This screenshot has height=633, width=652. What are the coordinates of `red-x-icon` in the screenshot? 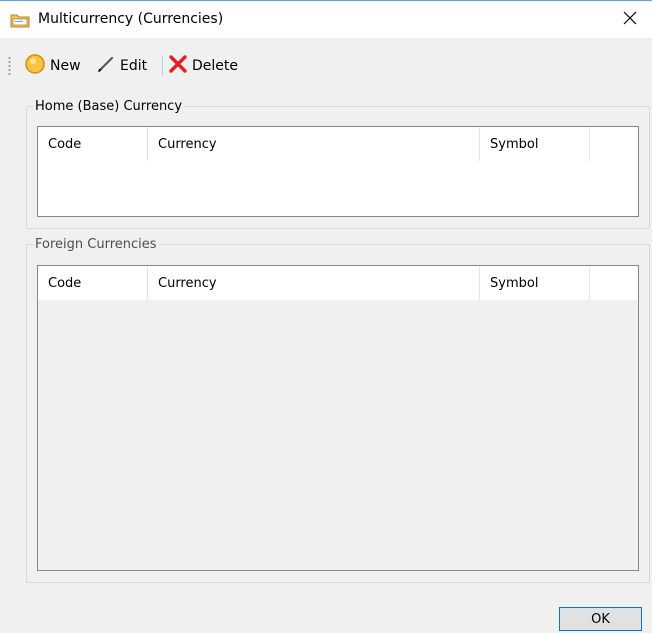 It's located at (178, 66).